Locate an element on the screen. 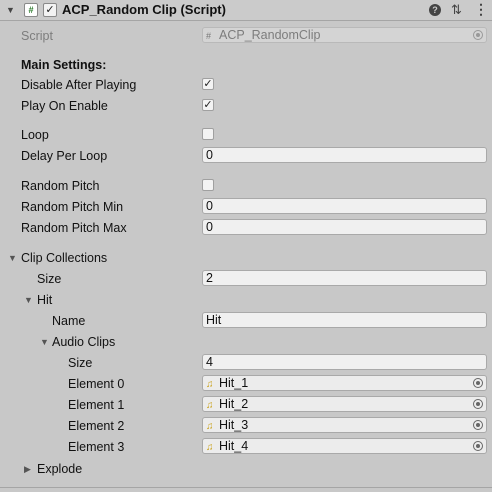 Image resolution: width=492 pixels, height=492 pixels. audio-clip-element-row: Element 0 ♫ Hit_1 is located at coordinates (246, 384).